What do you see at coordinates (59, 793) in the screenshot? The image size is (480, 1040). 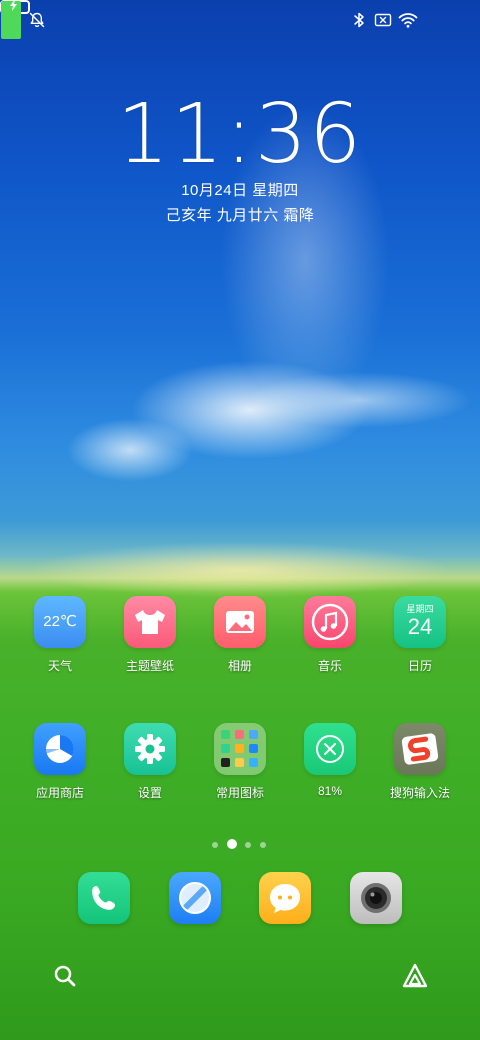 I see `app-label: 应用商店` at bounding box center [59, 793].